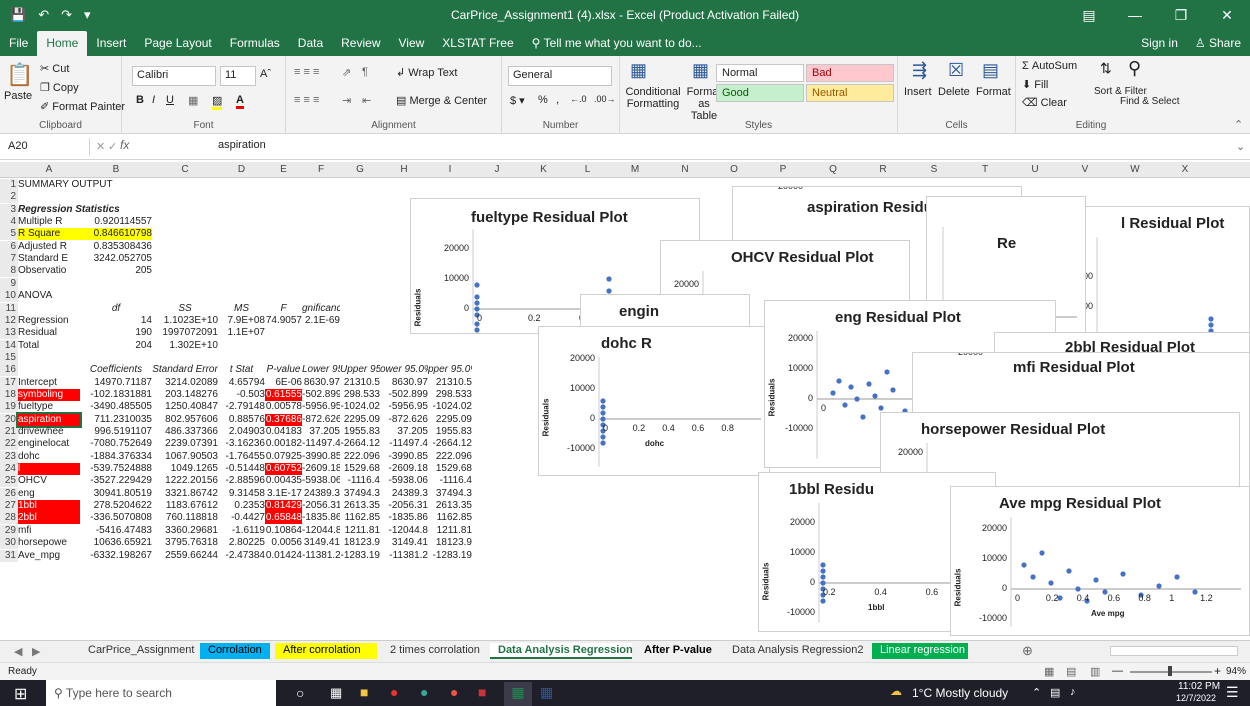  I want to click on cell: 996.5191107, so click(116, 432).